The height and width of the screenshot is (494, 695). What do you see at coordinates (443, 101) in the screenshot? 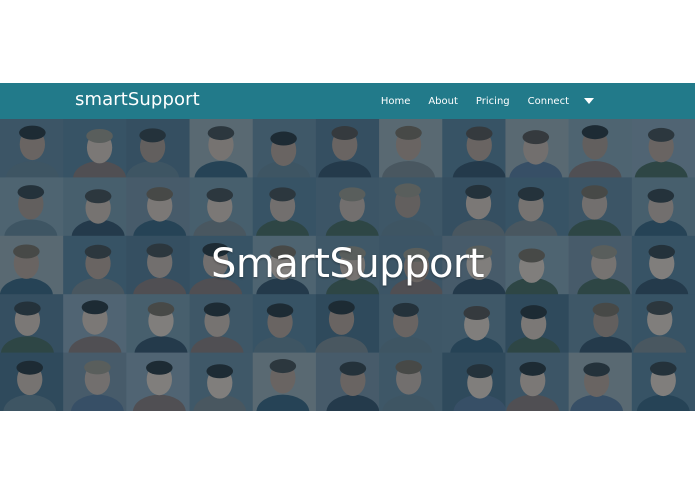
I see `nav-about-link: About` at bounding box center [443, 101].